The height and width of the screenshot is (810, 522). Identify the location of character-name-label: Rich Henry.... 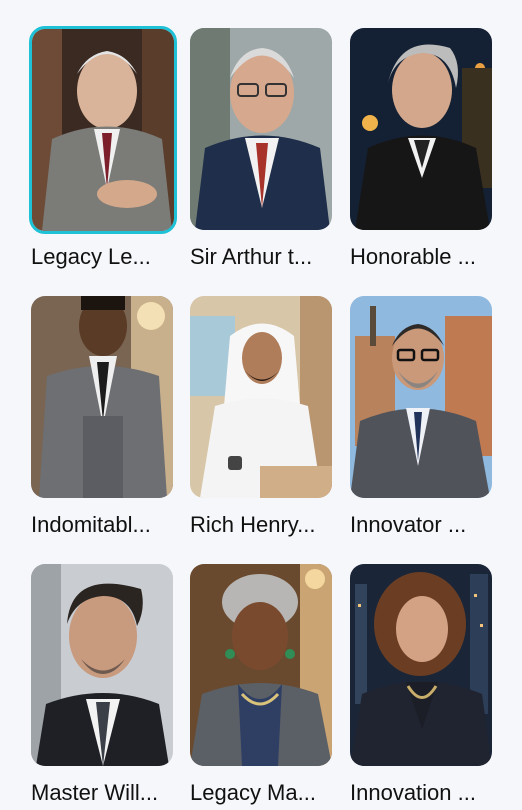
(253, 524).